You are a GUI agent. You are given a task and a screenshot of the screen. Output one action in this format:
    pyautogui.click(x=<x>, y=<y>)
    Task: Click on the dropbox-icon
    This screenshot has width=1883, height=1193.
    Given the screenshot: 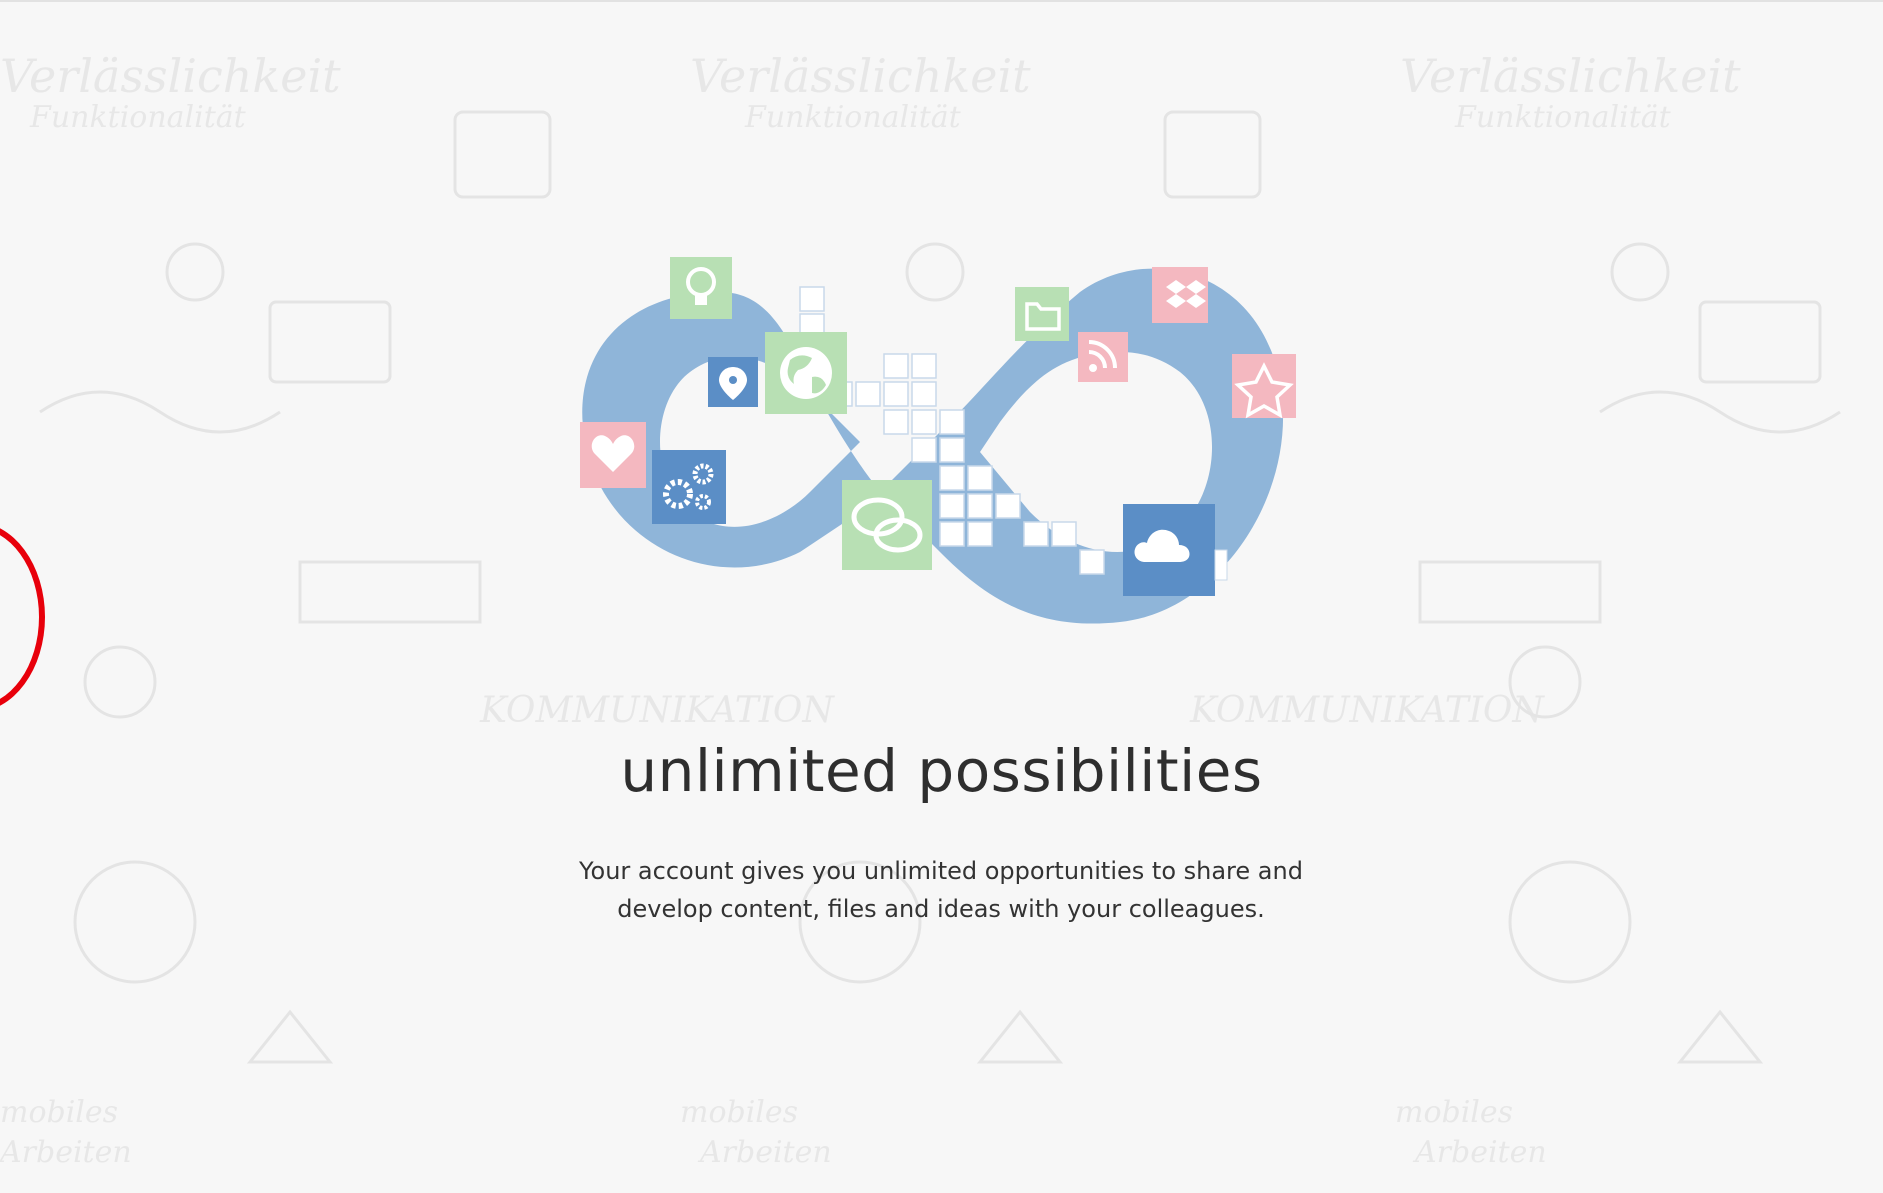 What is the action you would take?
    pyautogui.click(x=1180, y=295)
    